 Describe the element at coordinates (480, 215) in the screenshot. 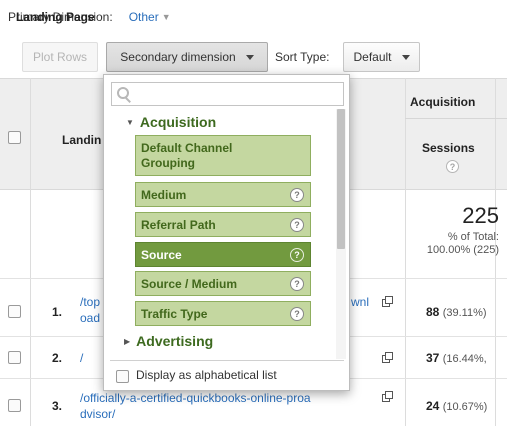

I see `sessions-total: 225` at that location.